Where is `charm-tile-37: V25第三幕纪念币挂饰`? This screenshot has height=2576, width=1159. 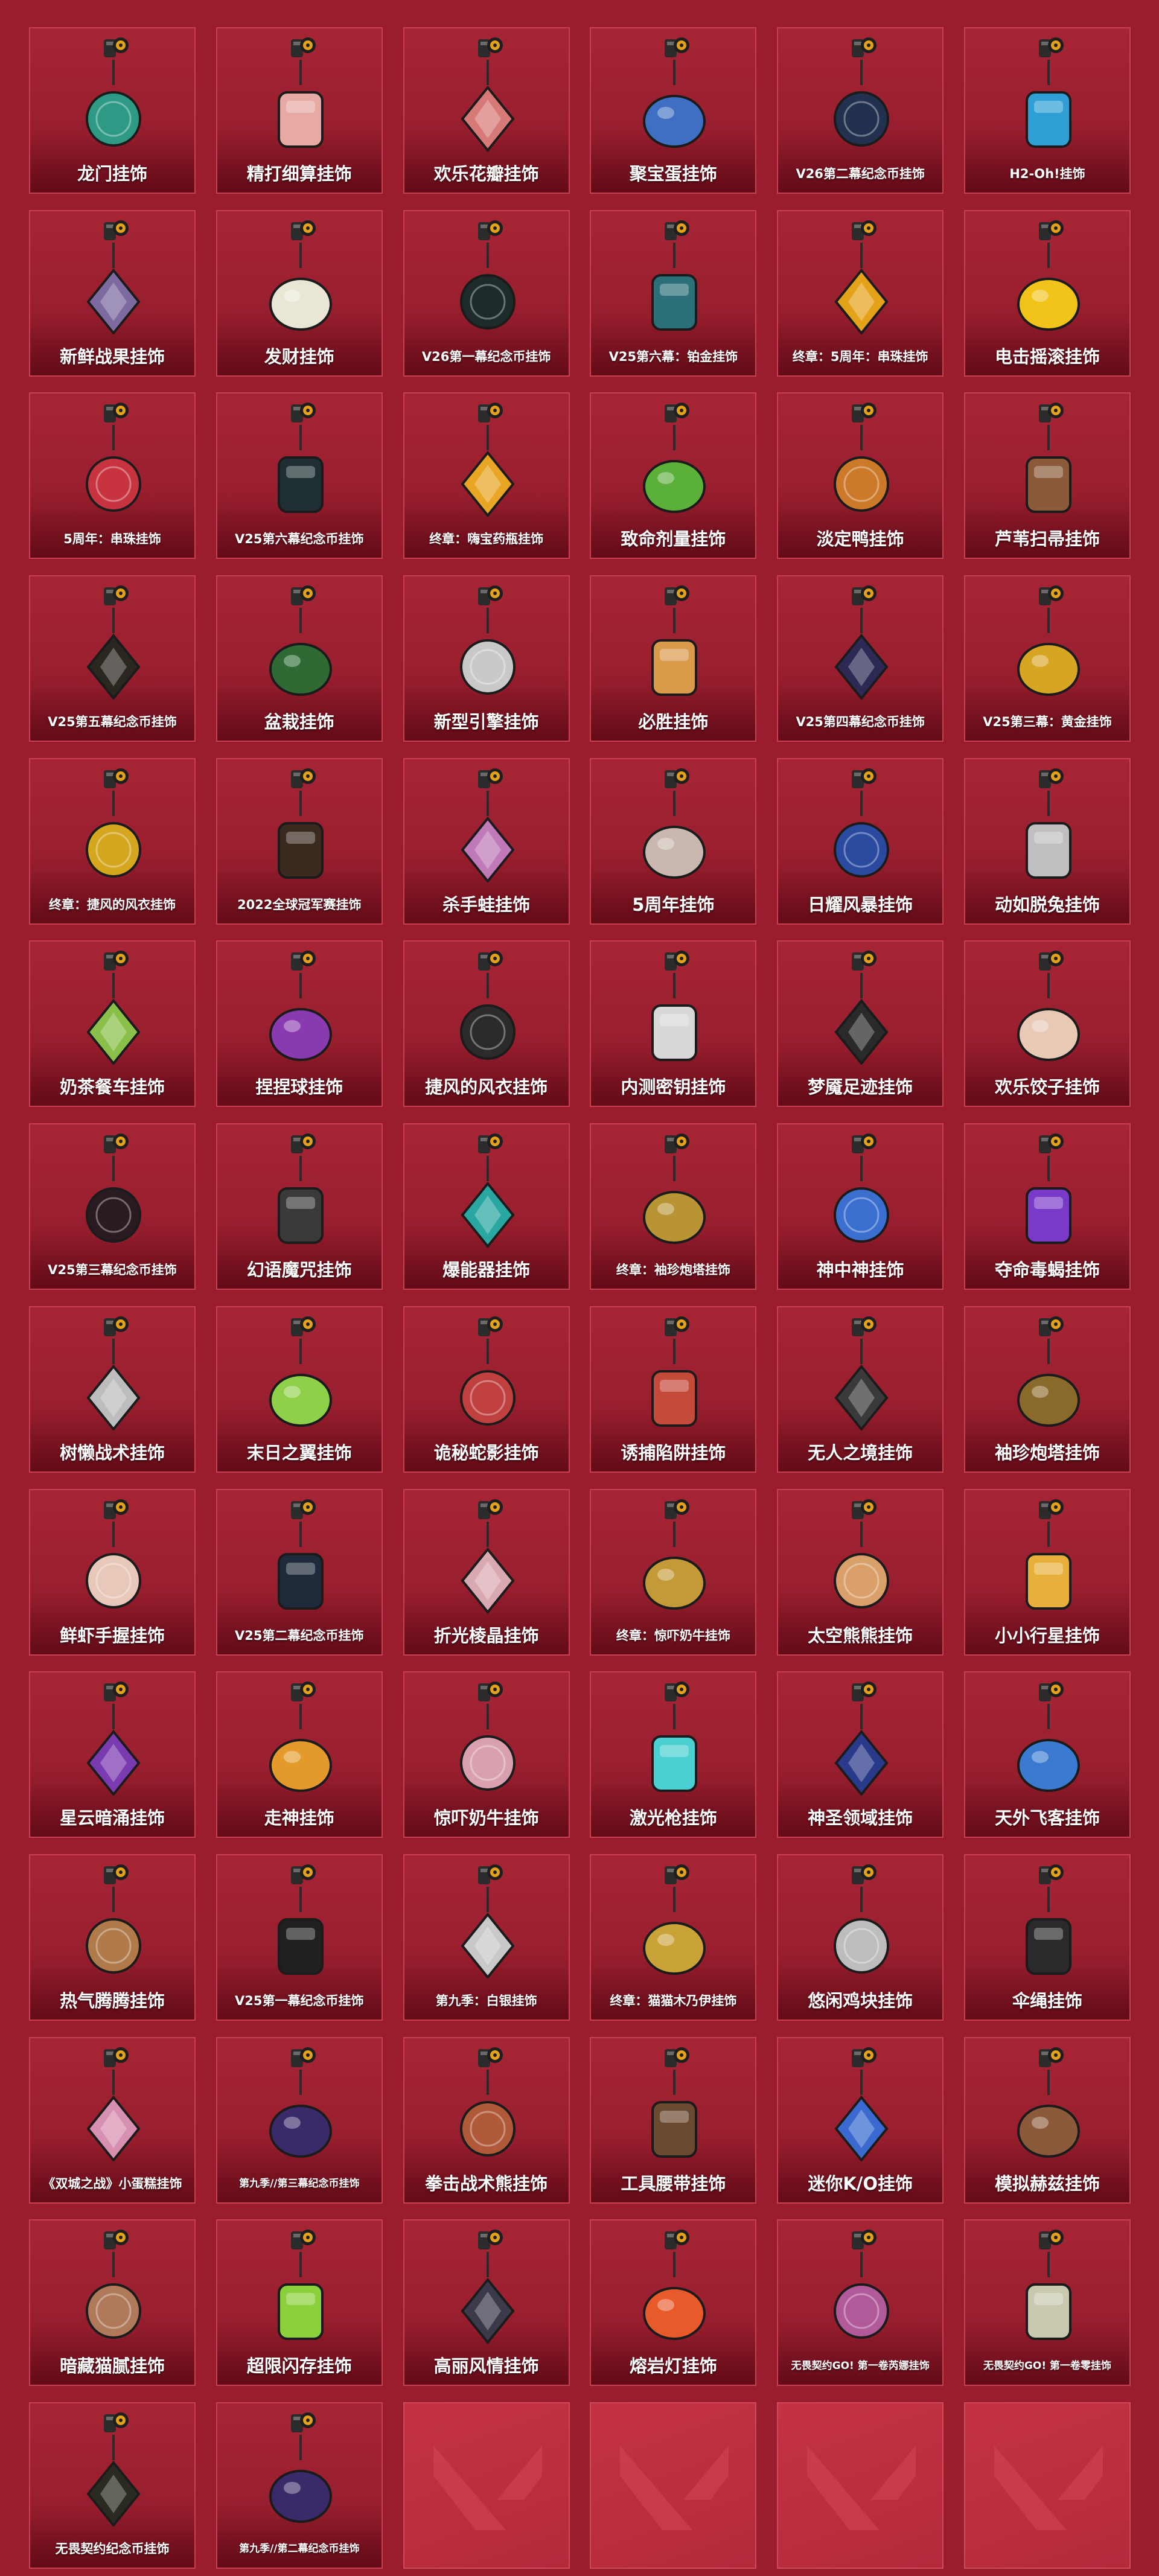
charm-tile-37: V25第三幕纪念币挂饰 is located at coordinates (112, 1206).